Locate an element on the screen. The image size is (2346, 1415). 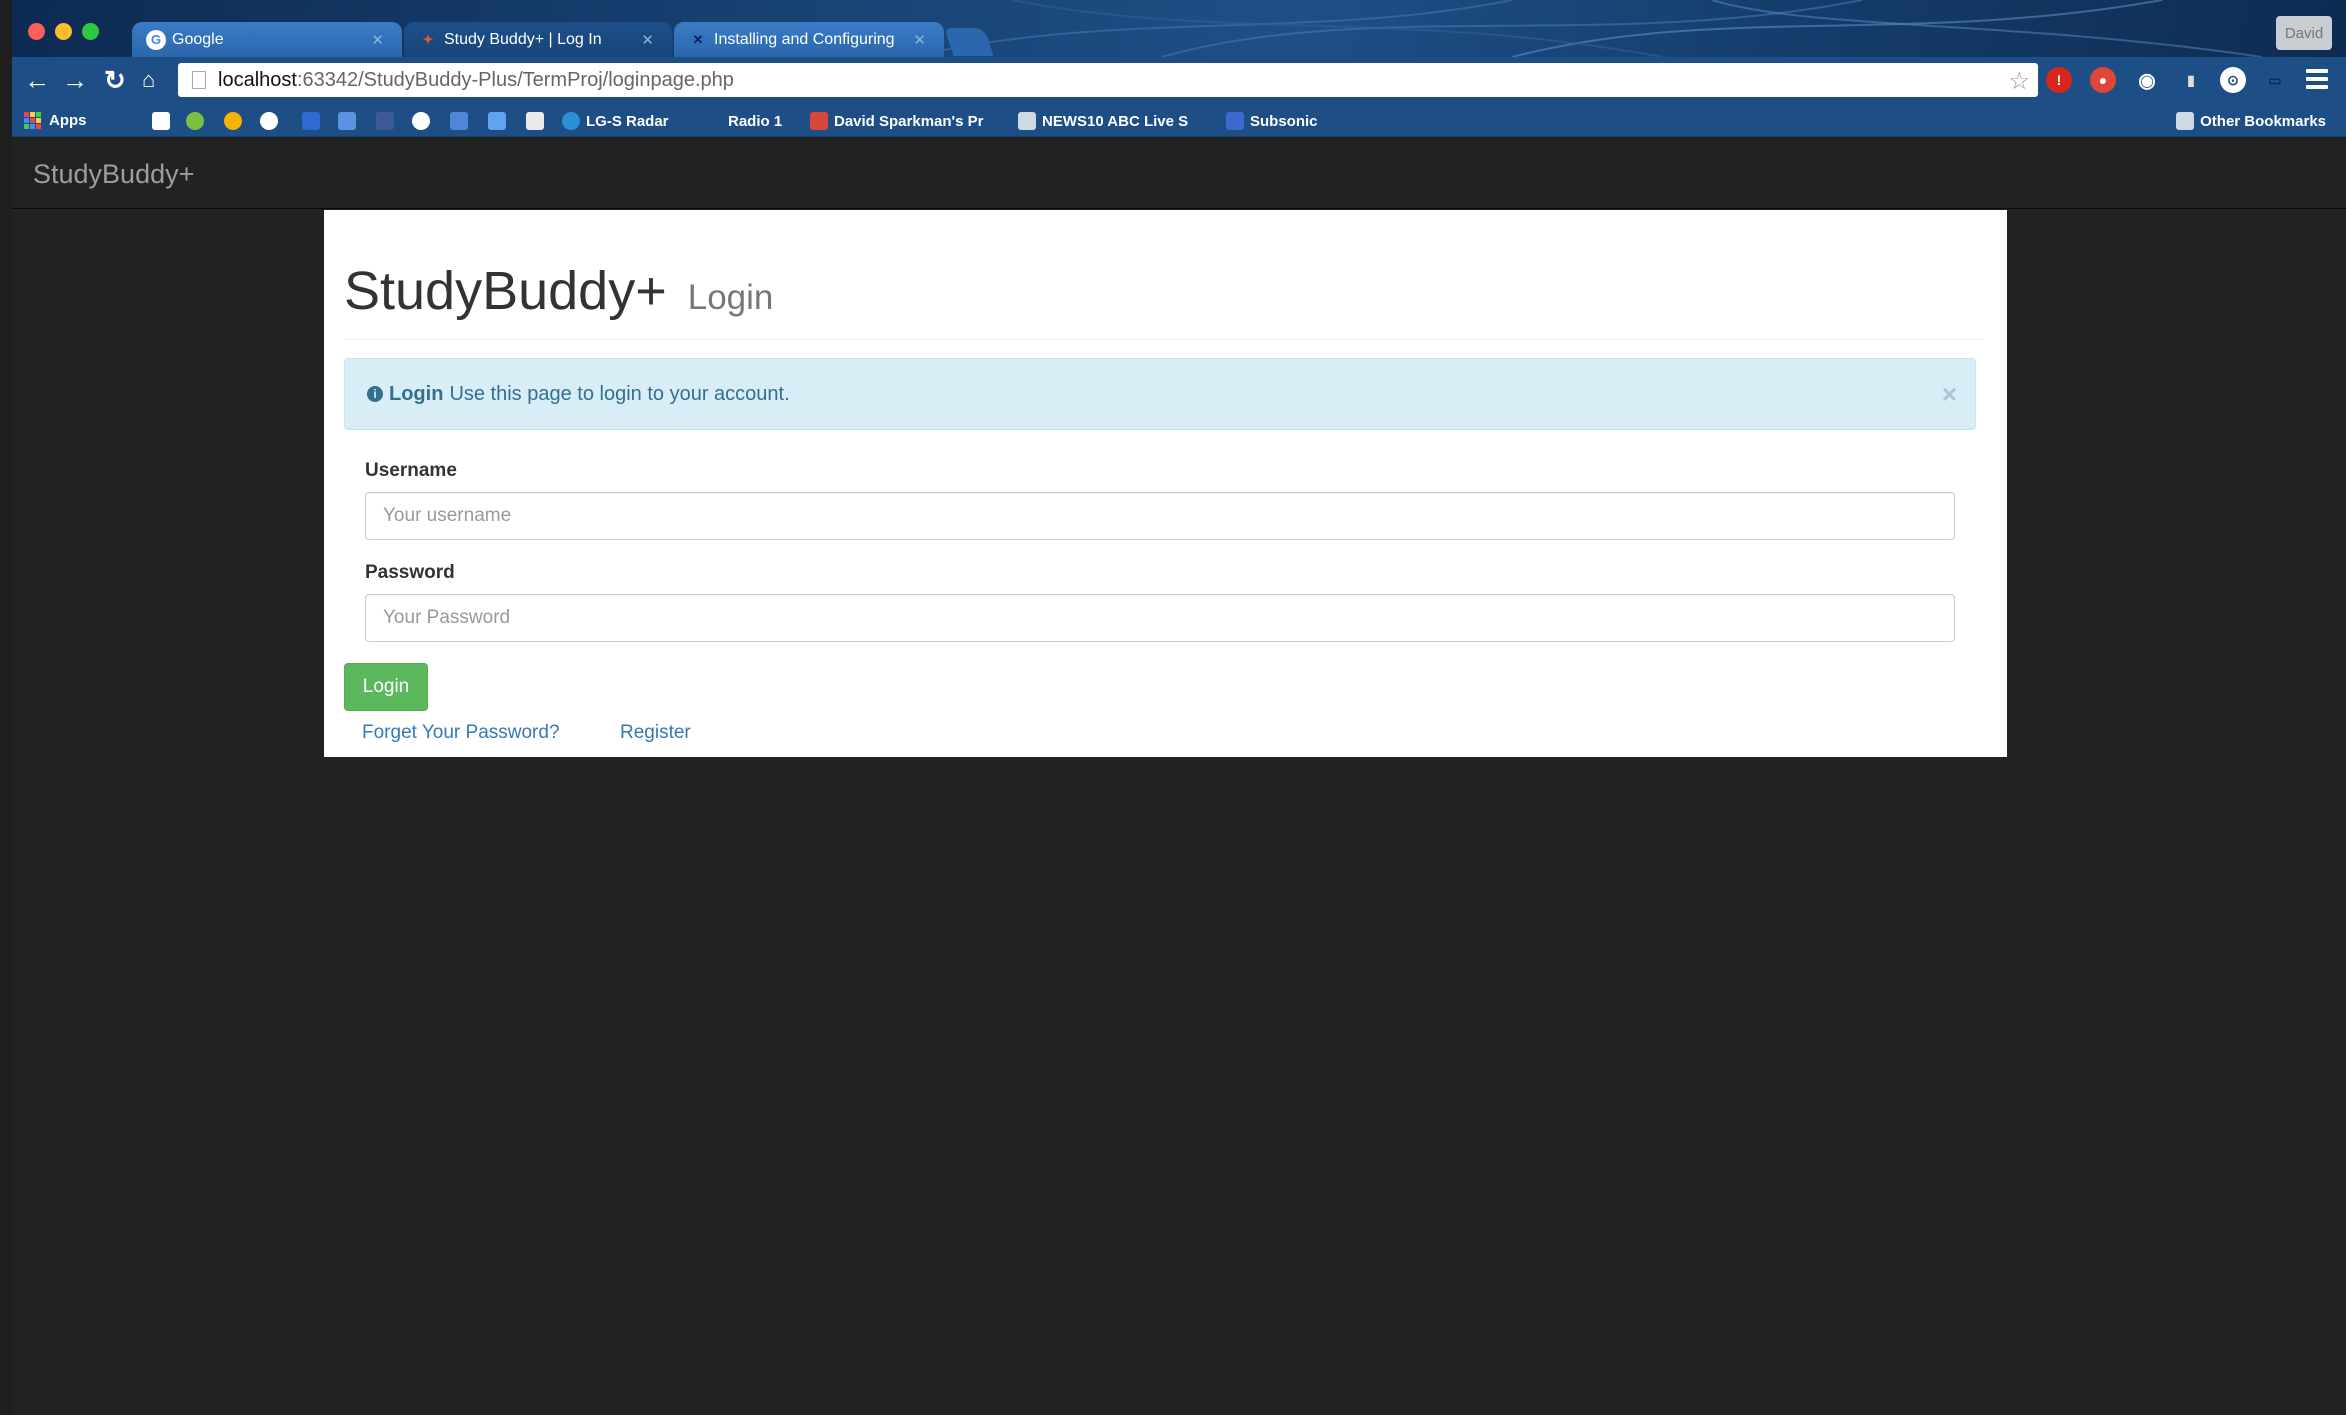
info-icon: i is located at coordinates (375, 394).